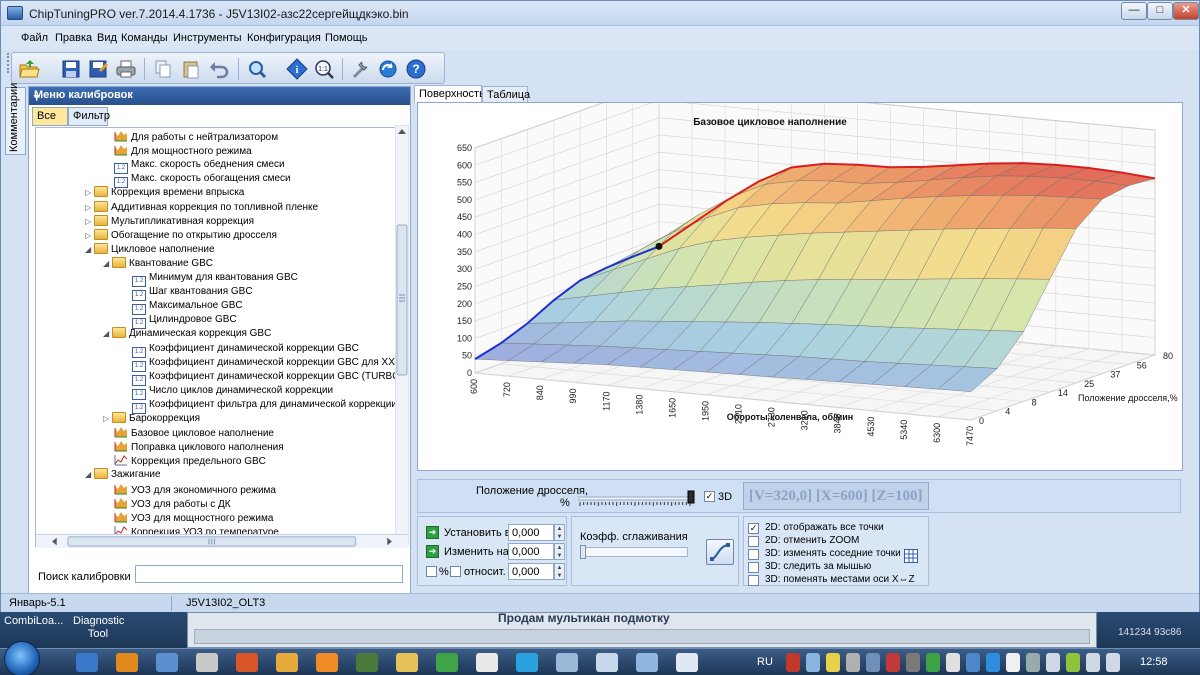 This screenshot has height=675, width=1200. Describe the element at coordinates (765, 662) in the screenshot. I see `tray-language: RU` at that location.